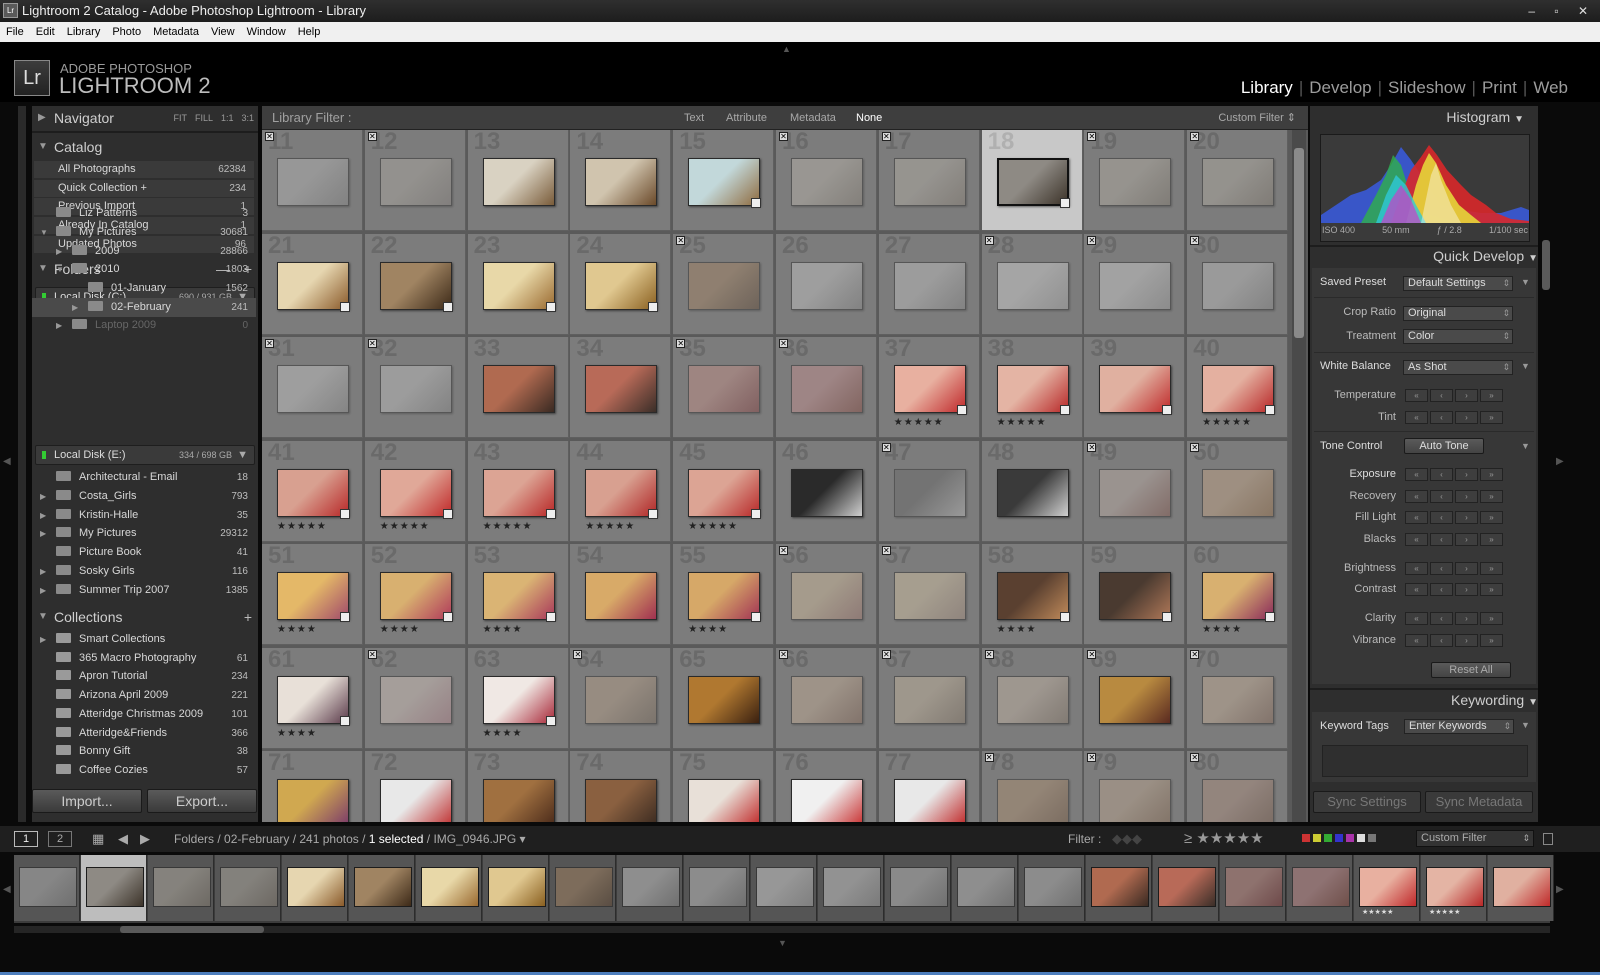  I want to click on module-web: Web, so click(1550, 87).